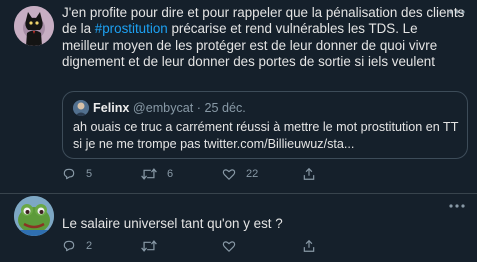 The image size is (477, 262). I want to click on quote-avatar-icon, so click(81, 108).